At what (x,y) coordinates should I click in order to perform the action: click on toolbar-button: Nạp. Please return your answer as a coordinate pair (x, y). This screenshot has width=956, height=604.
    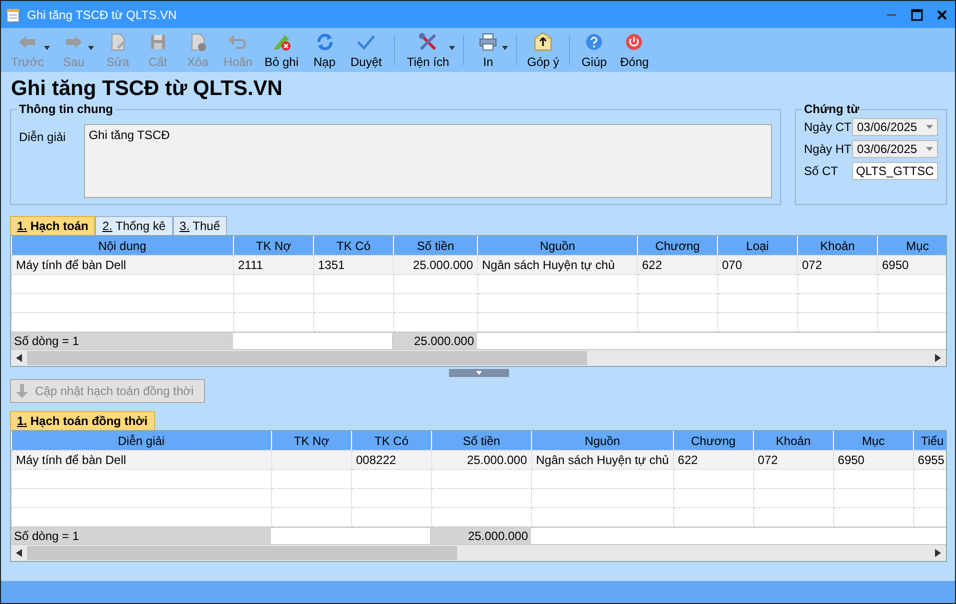
    Looking at the image, I should click on (324, 50).